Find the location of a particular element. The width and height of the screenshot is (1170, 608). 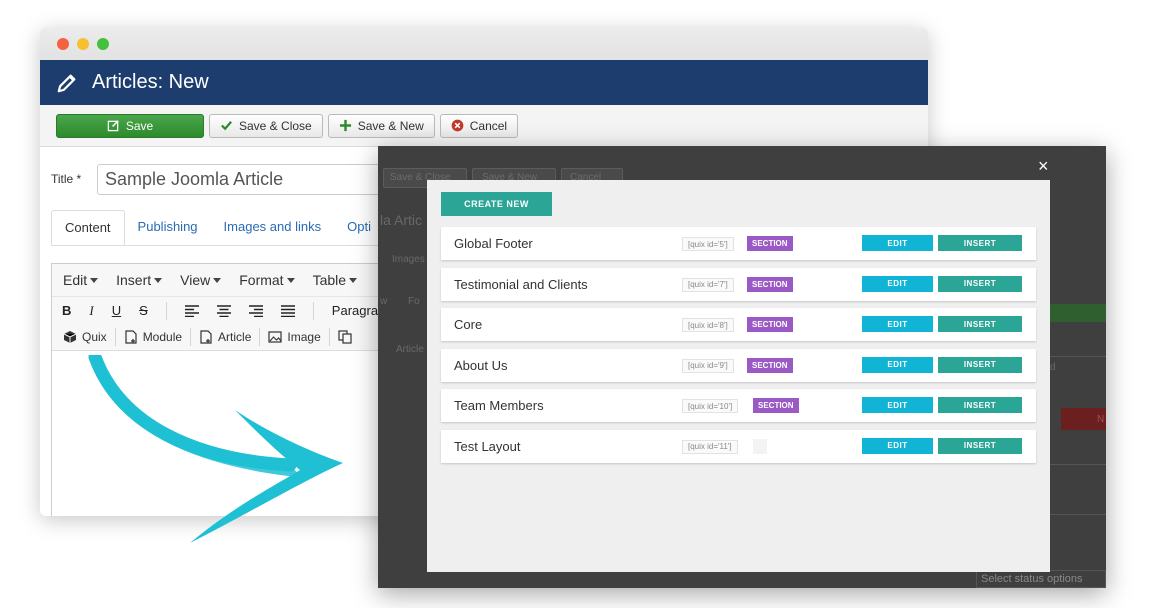

shortcode-text: [quix id='9'] is located at coordinates (708, 365).